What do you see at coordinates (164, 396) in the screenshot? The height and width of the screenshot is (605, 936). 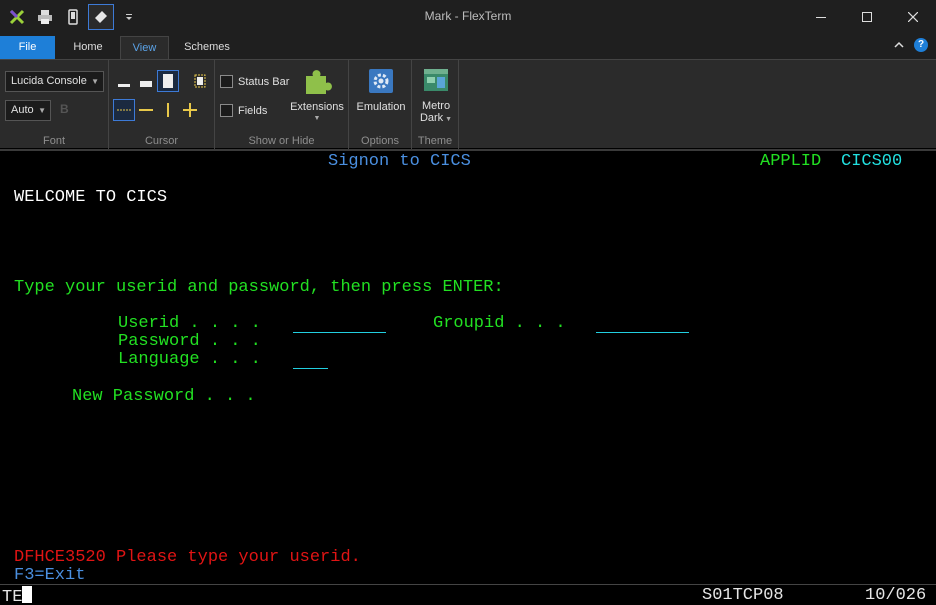 I see `new-password-label: New Password . . .` at bounding box center [164, 396].